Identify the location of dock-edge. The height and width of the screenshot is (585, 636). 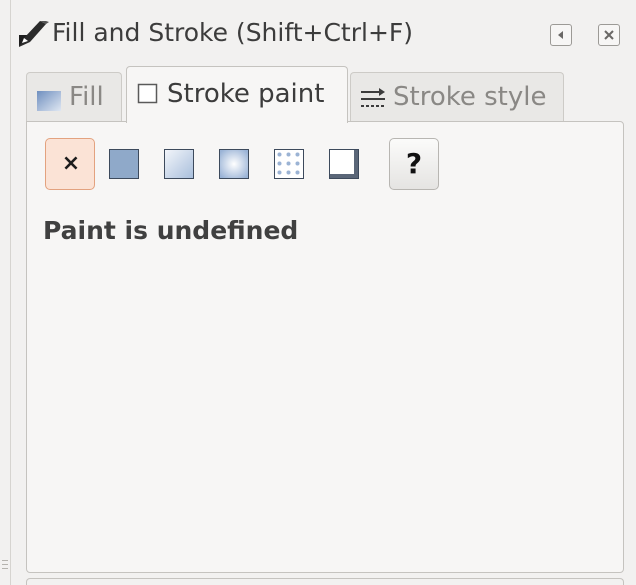
(10, 292).